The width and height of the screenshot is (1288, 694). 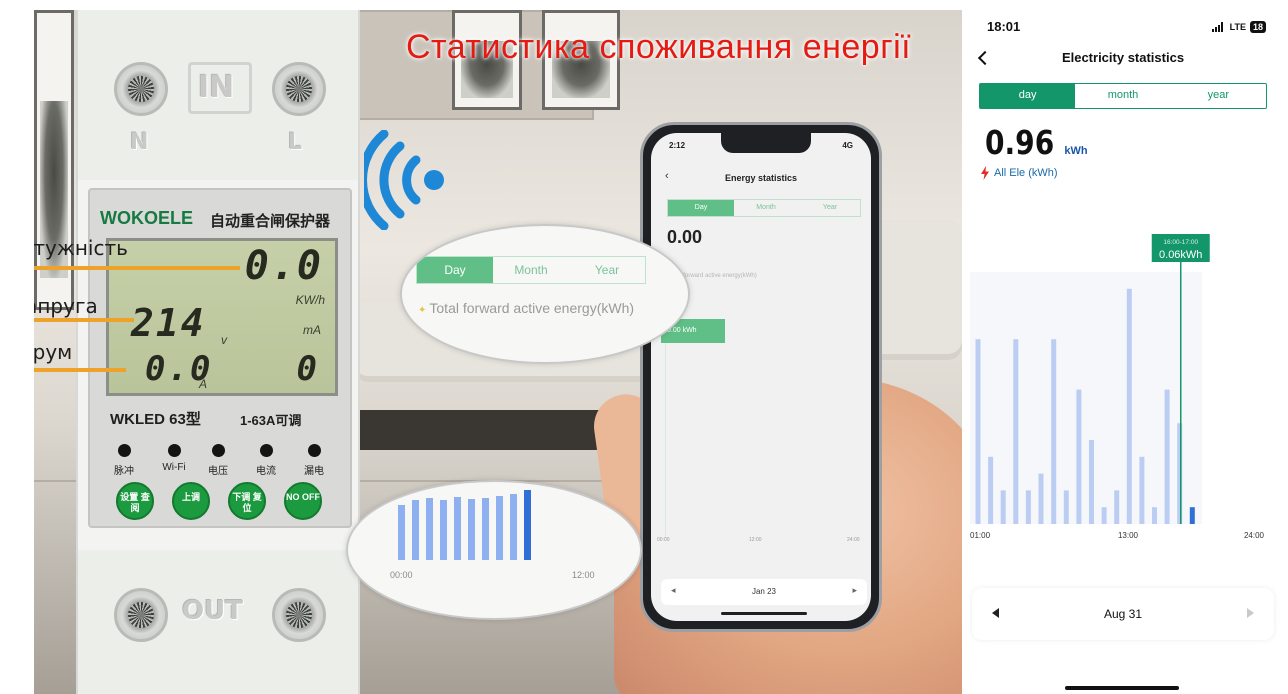 I want to click on model-label: WKLED 63型, so click(x=155, y=419).